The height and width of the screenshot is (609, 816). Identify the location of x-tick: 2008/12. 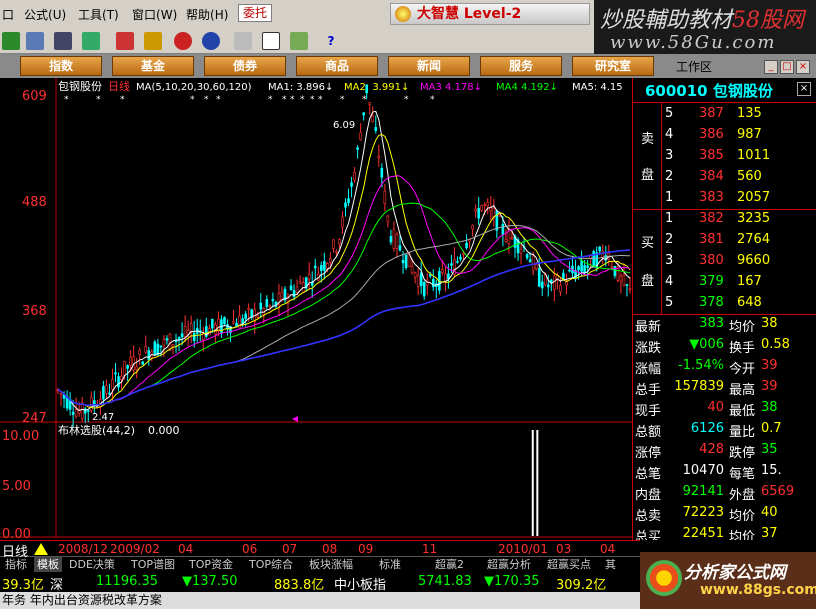
(83, 549).